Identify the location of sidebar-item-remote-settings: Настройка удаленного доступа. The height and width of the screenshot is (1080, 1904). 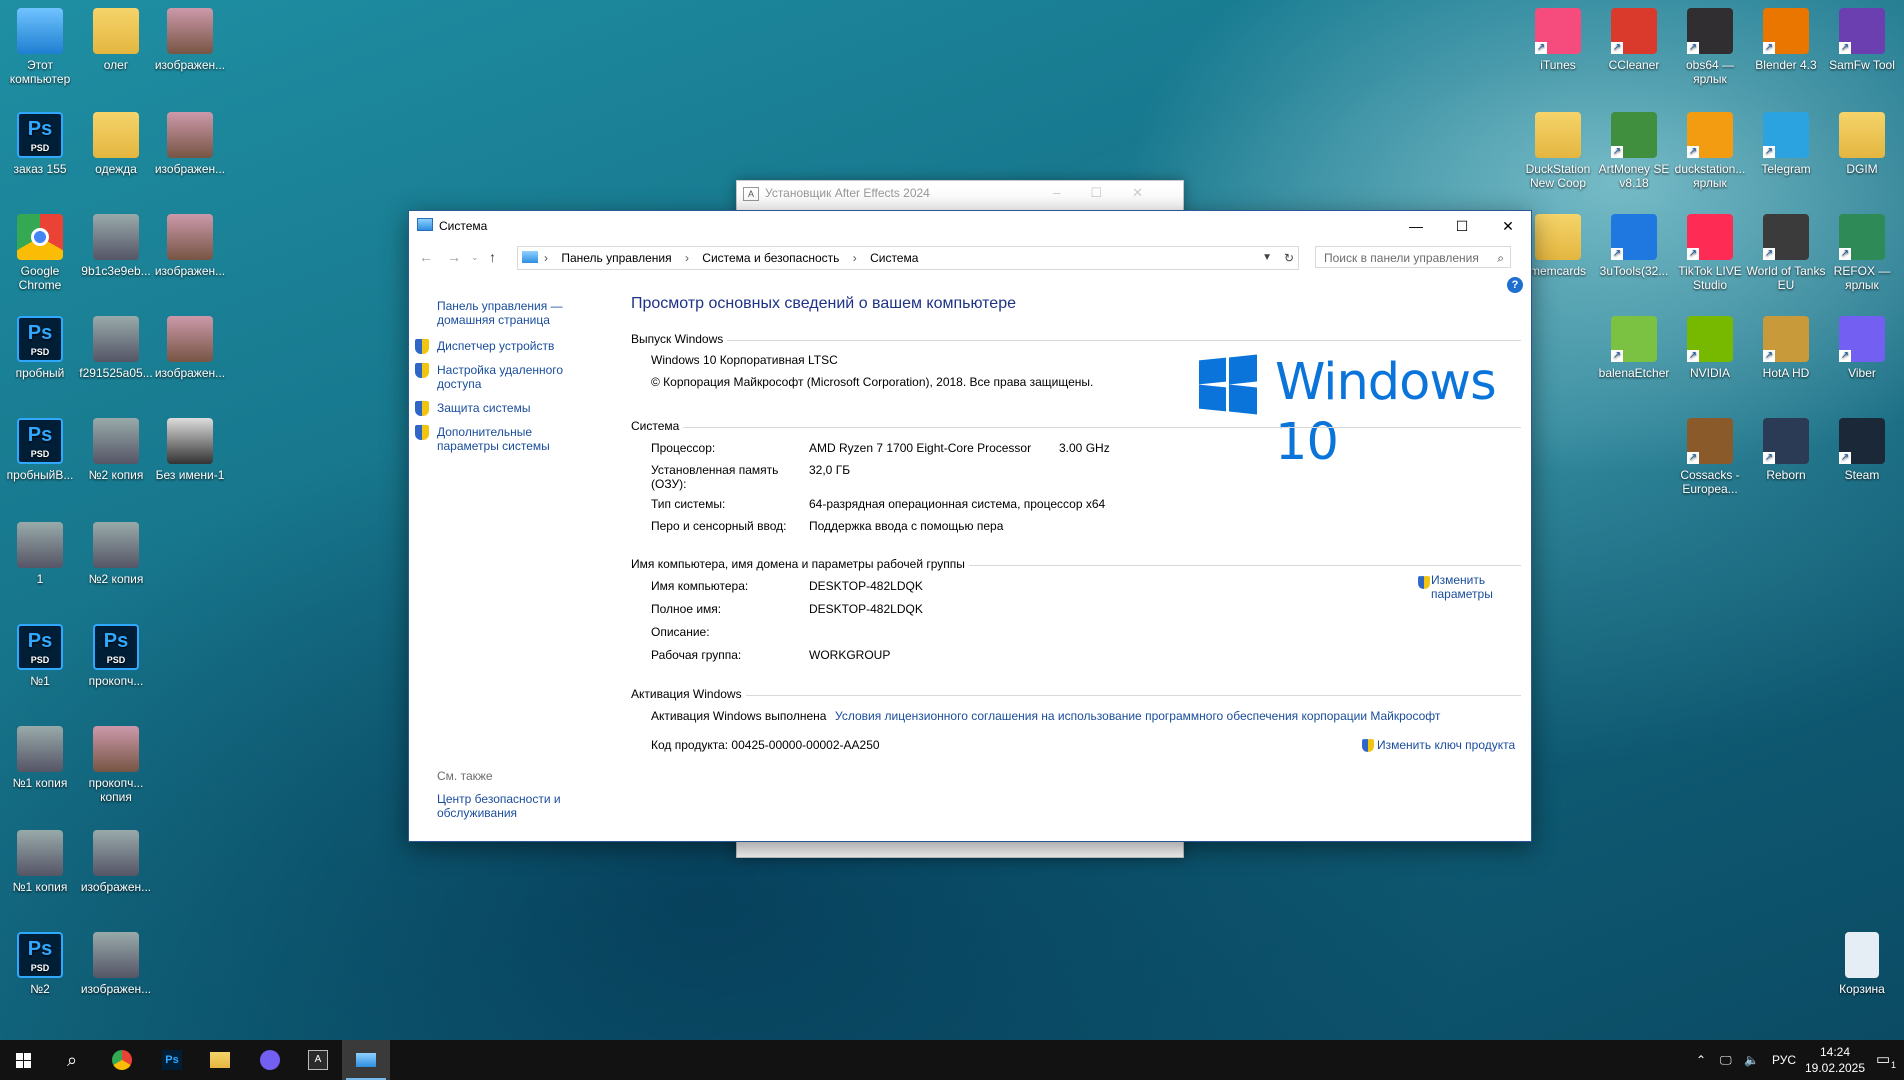
(501, 377).